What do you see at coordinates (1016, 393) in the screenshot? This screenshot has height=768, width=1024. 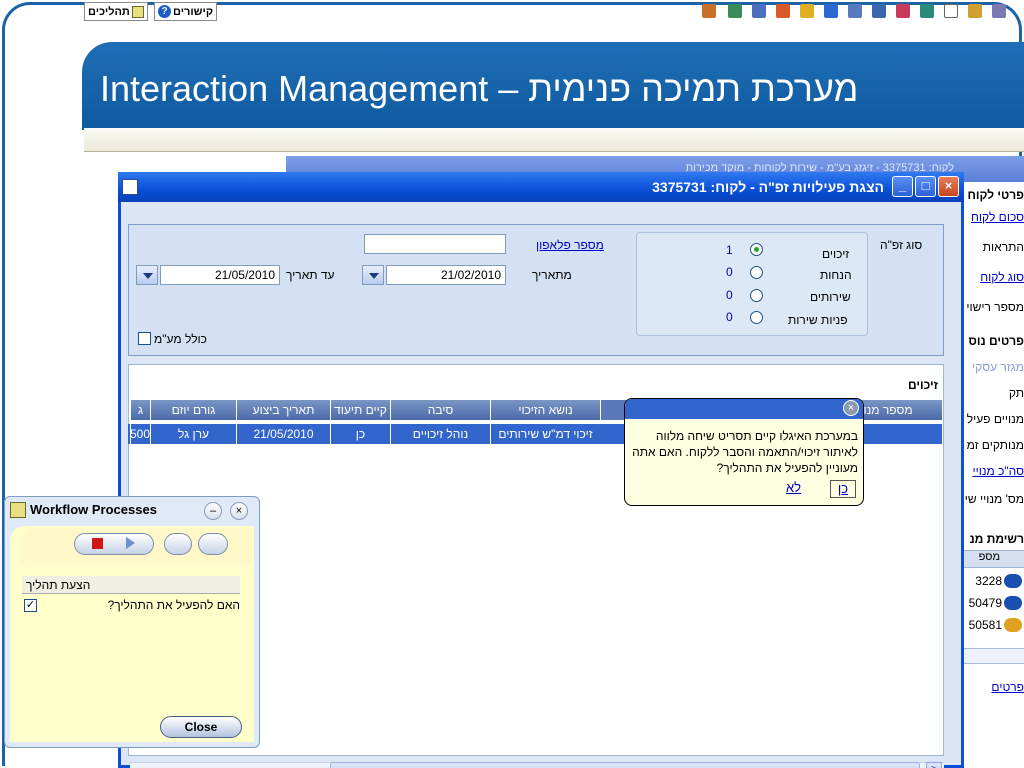 I see `status-label: תק` at bounding box center [1016, 393].